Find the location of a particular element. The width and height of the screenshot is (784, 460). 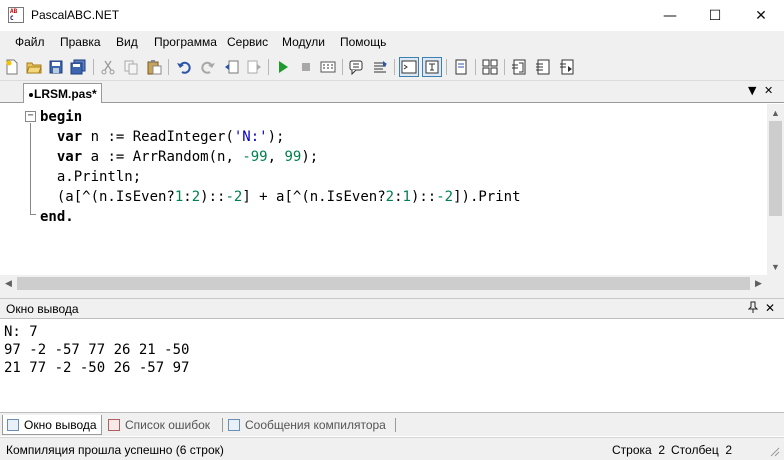

editor-horizontal-scrollbar: ◀ ▶ is located at coordinates (383, 283).